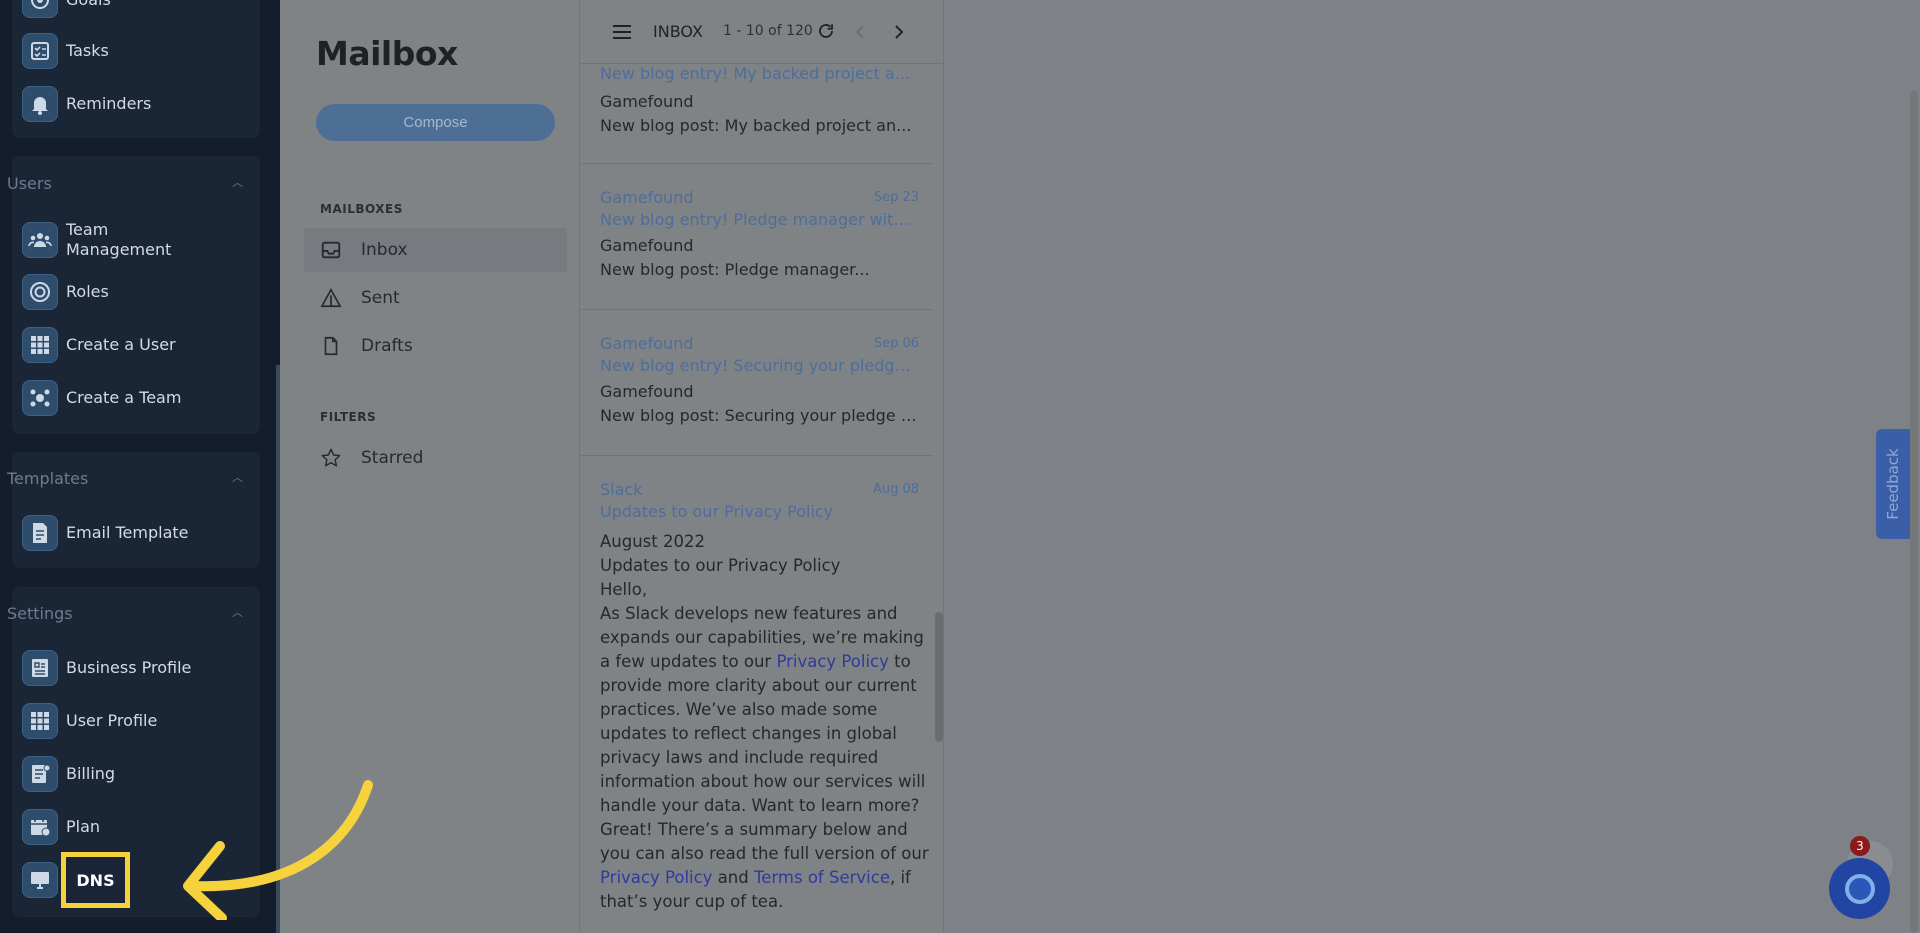 This screenshot has width=1920, height=933. I want to click on sidebar-item-email-template: Email Template, so click(114, 533).